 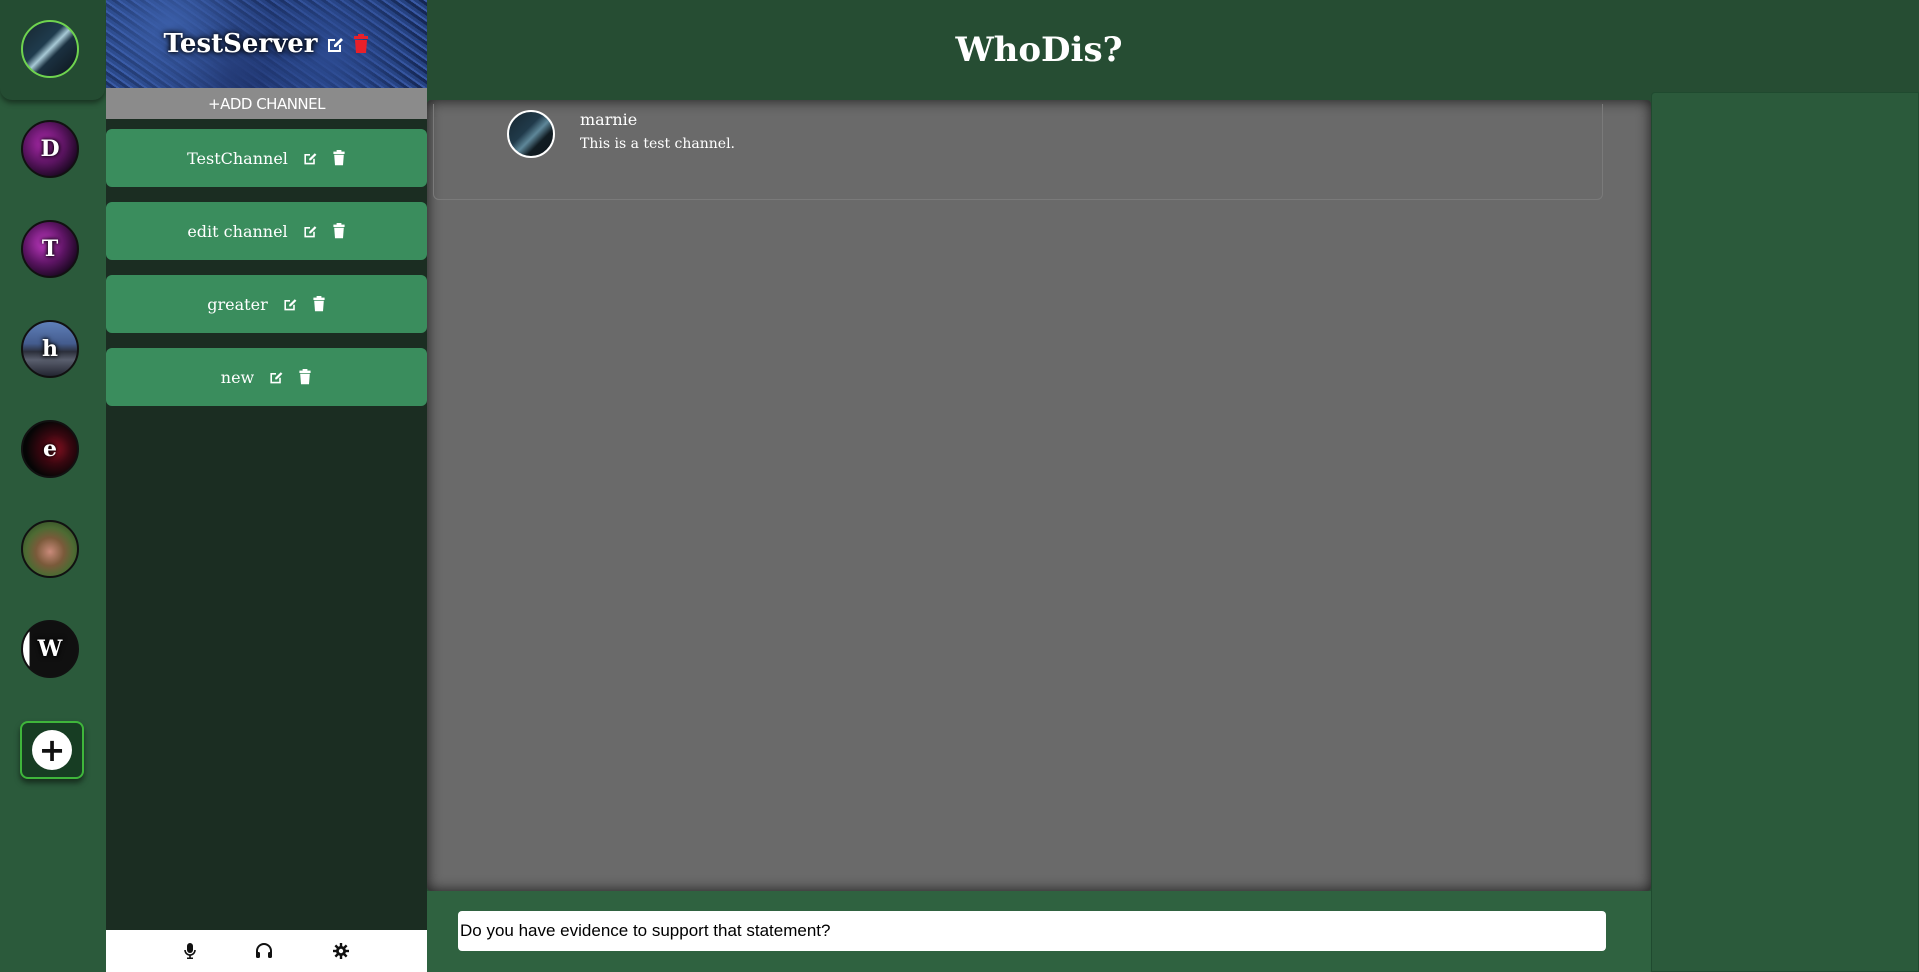 I want to click on message-username: marnie, so click(x=608, y=119).